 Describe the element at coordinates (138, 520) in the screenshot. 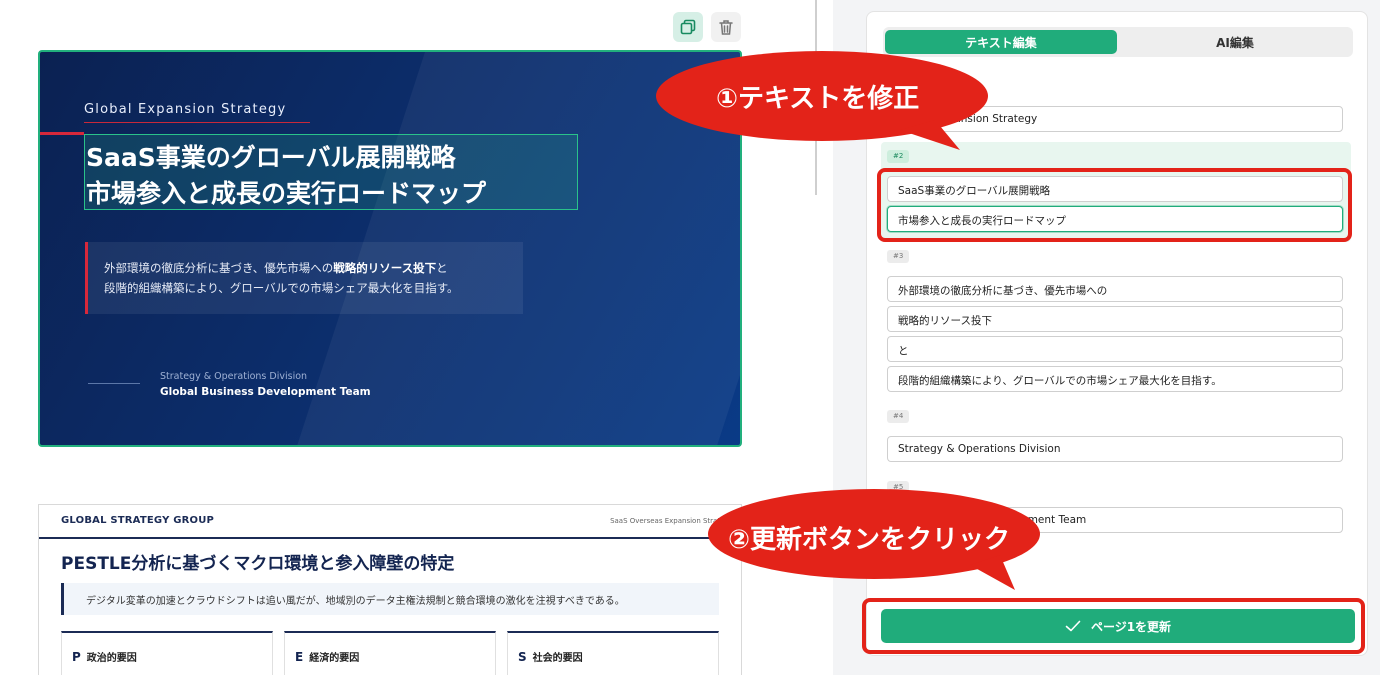

I see `slide2-brand: GLOBAL STRATEGY GROUP` at that location.